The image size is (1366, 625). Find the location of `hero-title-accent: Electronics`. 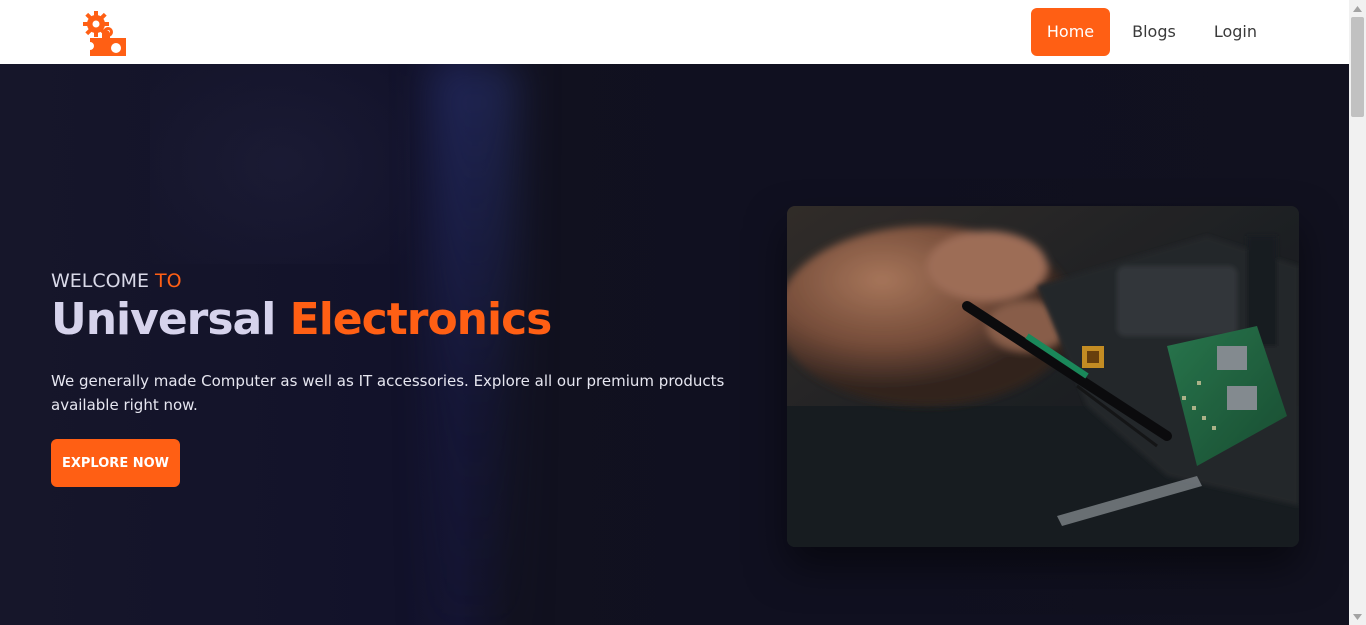

hero-title-accent: Electronics is located at coordinates (421, 319).